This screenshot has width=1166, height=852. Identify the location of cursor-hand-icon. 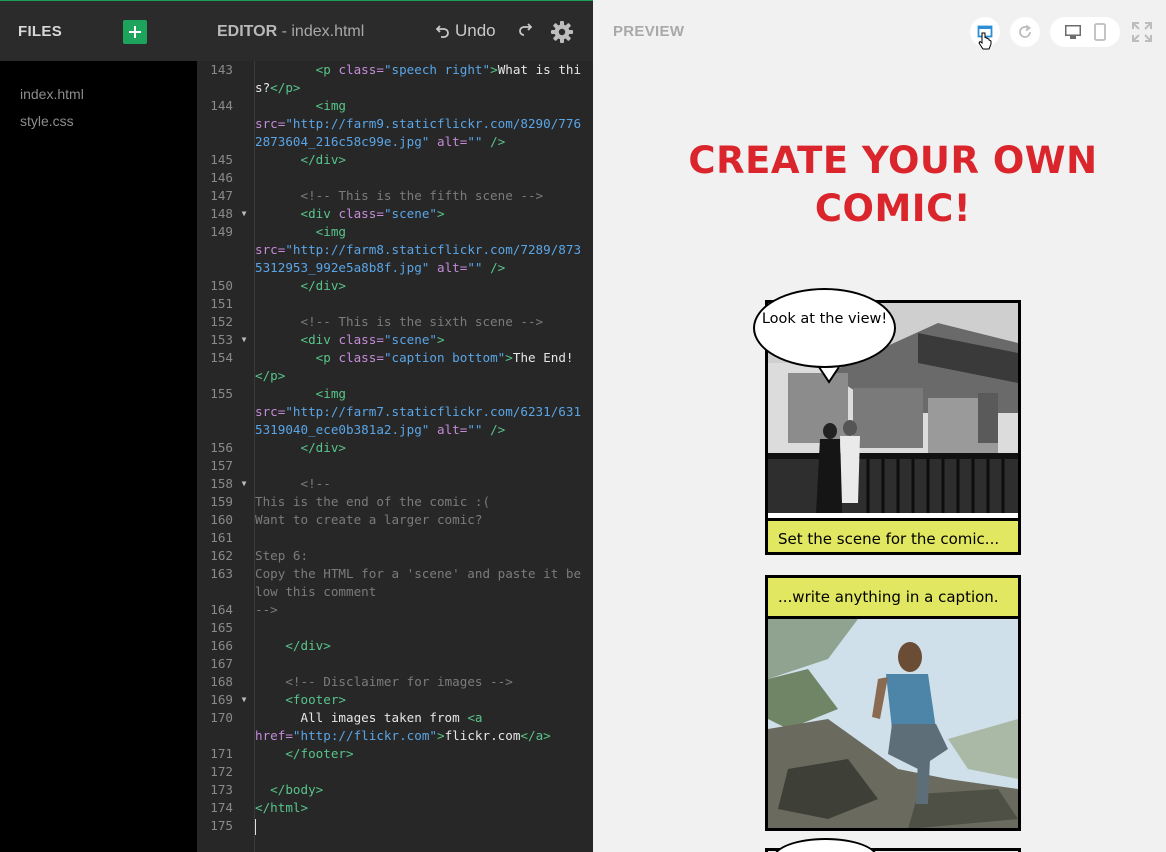
(985, 41).